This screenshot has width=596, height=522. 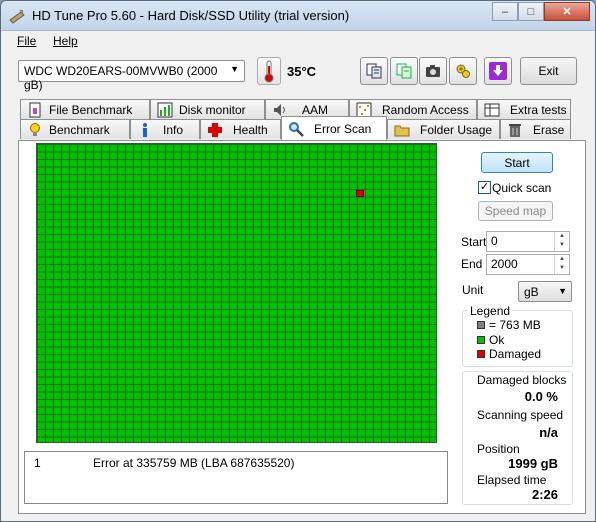 I want to click on start-input: 0 ▲ ▼, so click(x=528, y=241).